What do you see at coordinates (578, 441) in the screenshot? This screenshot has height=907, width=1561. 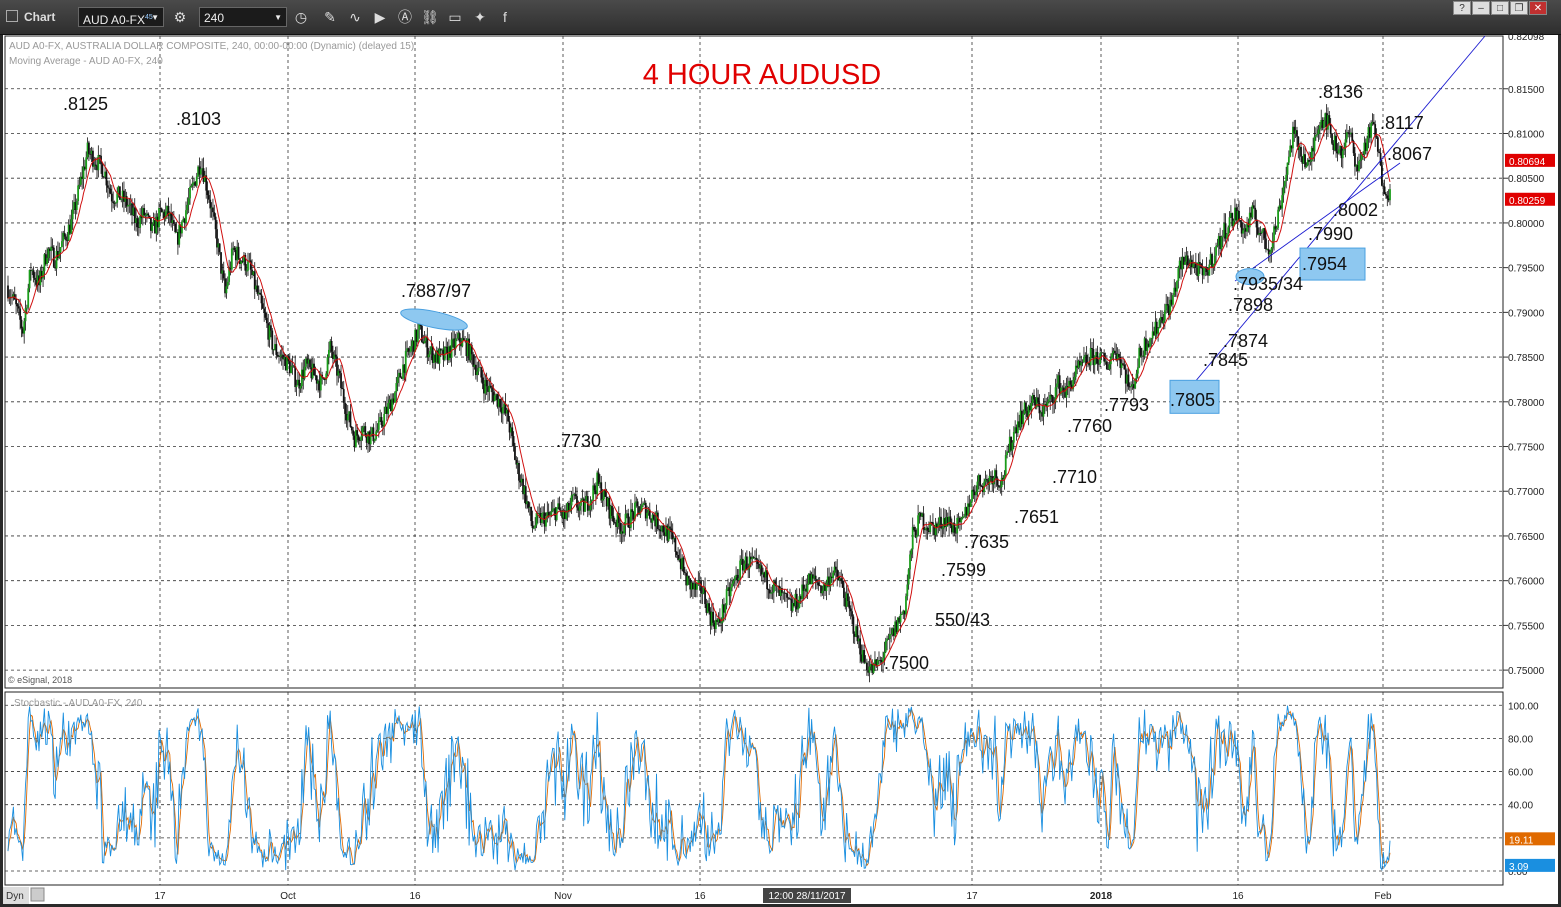 I see `price-annotation: .7730` at bounding box center [578, 441].